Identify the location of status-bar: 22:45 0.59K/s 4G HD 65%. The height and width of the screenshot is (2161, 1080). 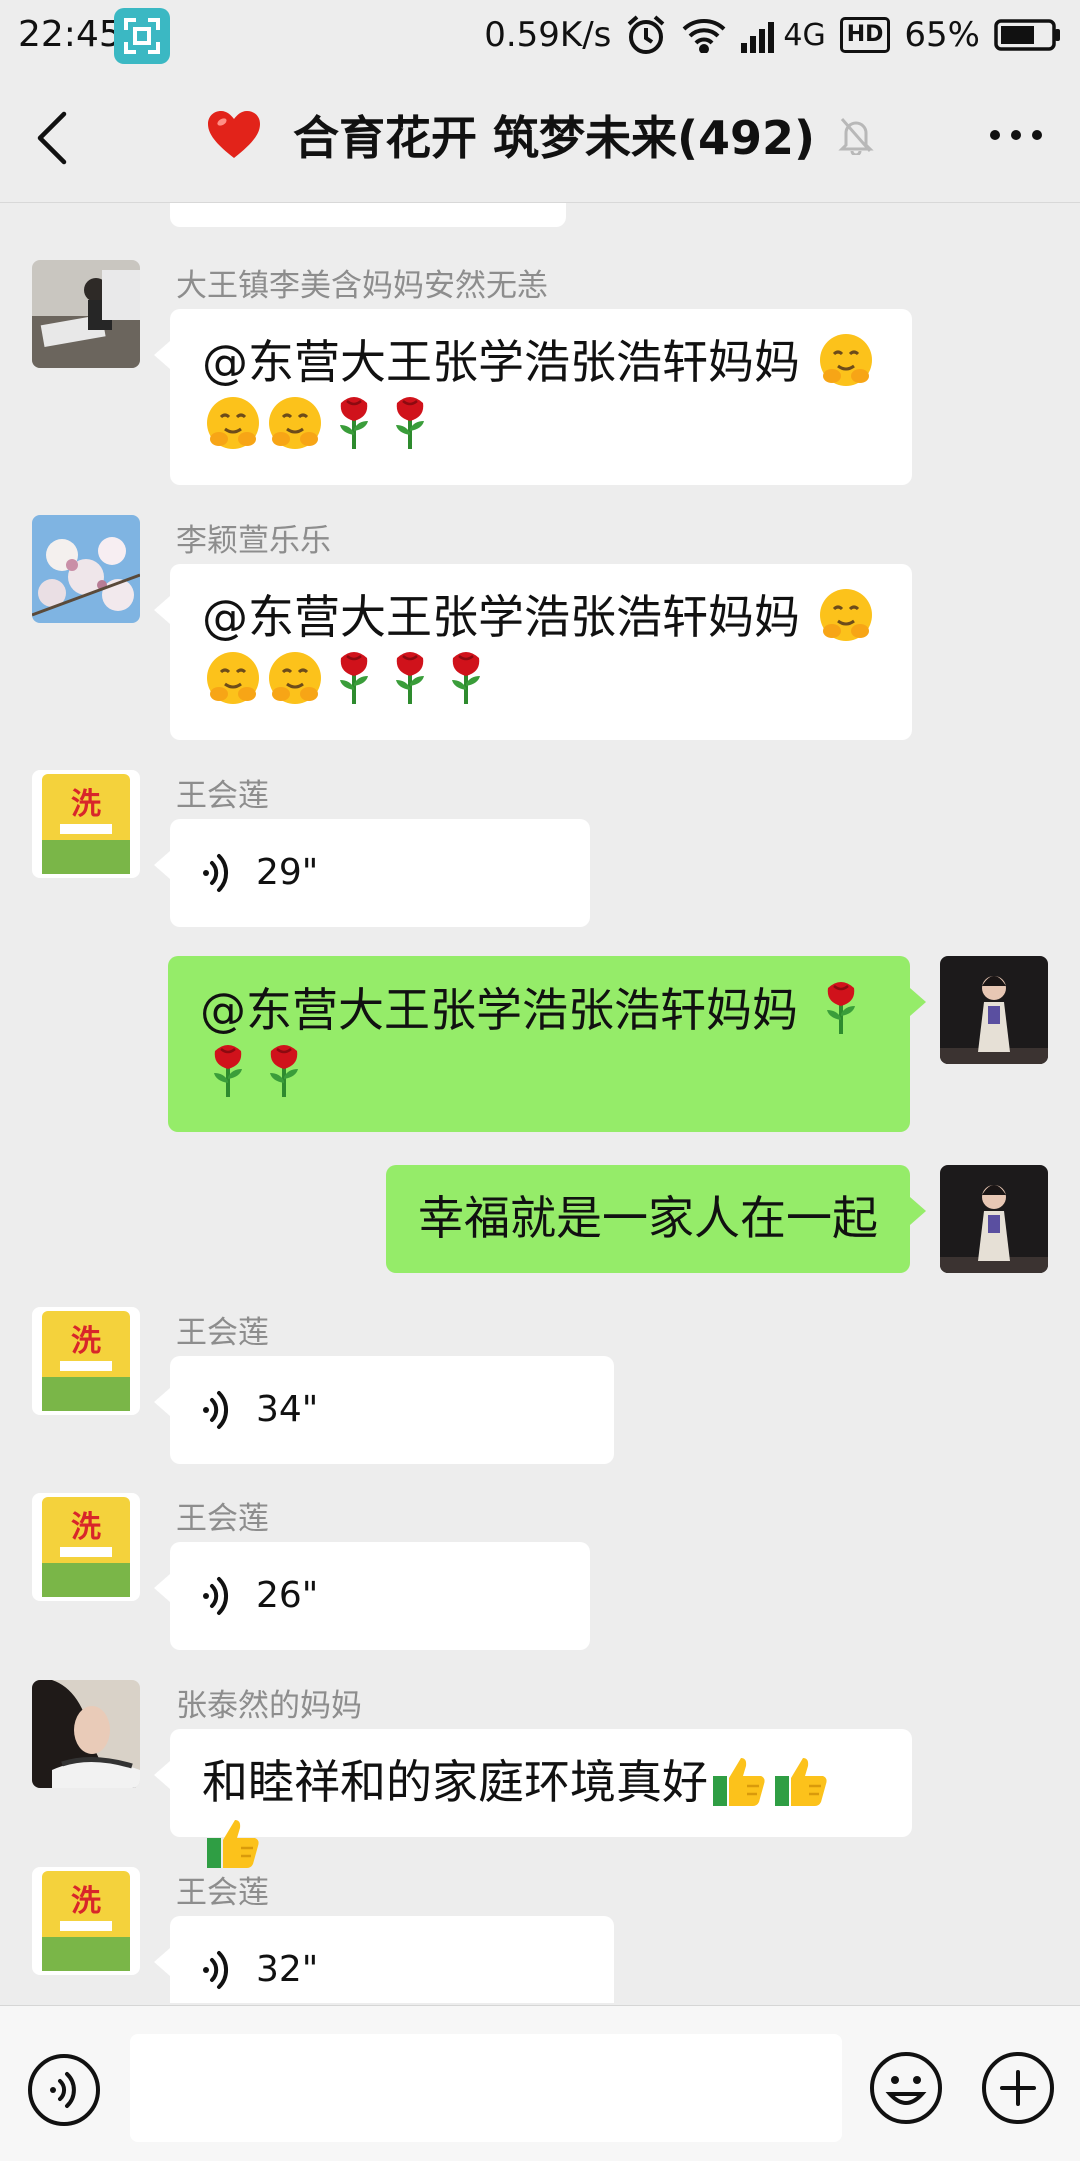
(540, 36).